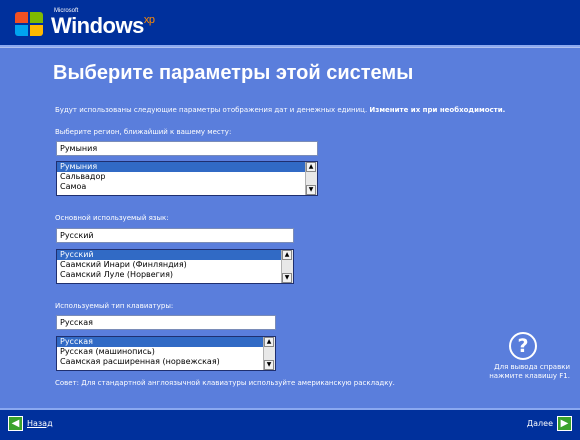 The width and height of the screenshot is (580, 440). I want to click on back-button: ◀ Назад, so click(30, 423).